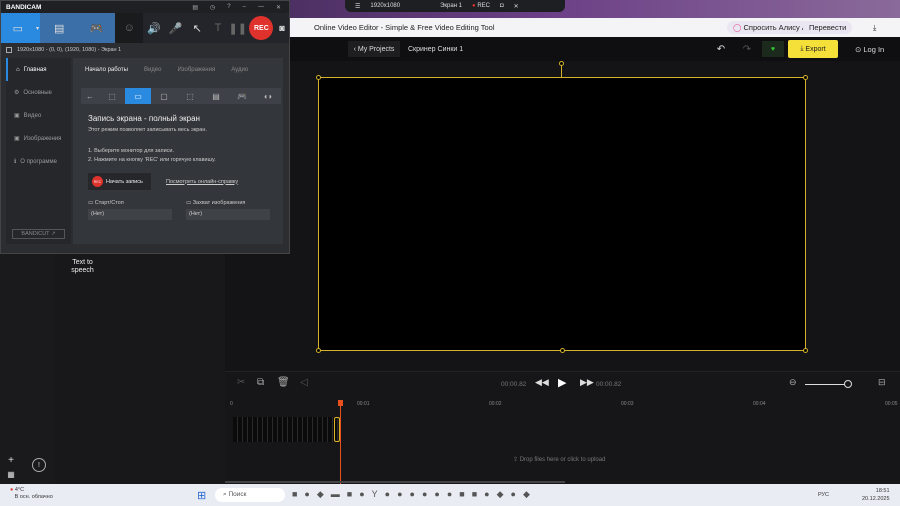 Image resolution: width=900 pixels, height=506 pixels. What do you see at coordinates (11, 460) in the screenshot?
I see `add-icon: +` at bounding box center [11, 460].